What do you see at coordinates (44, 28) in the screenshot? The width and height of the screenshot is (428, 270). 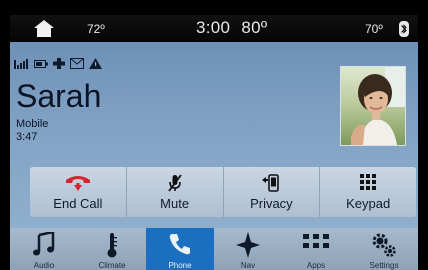 I see `home-icon` at bounding box center [44, 28].